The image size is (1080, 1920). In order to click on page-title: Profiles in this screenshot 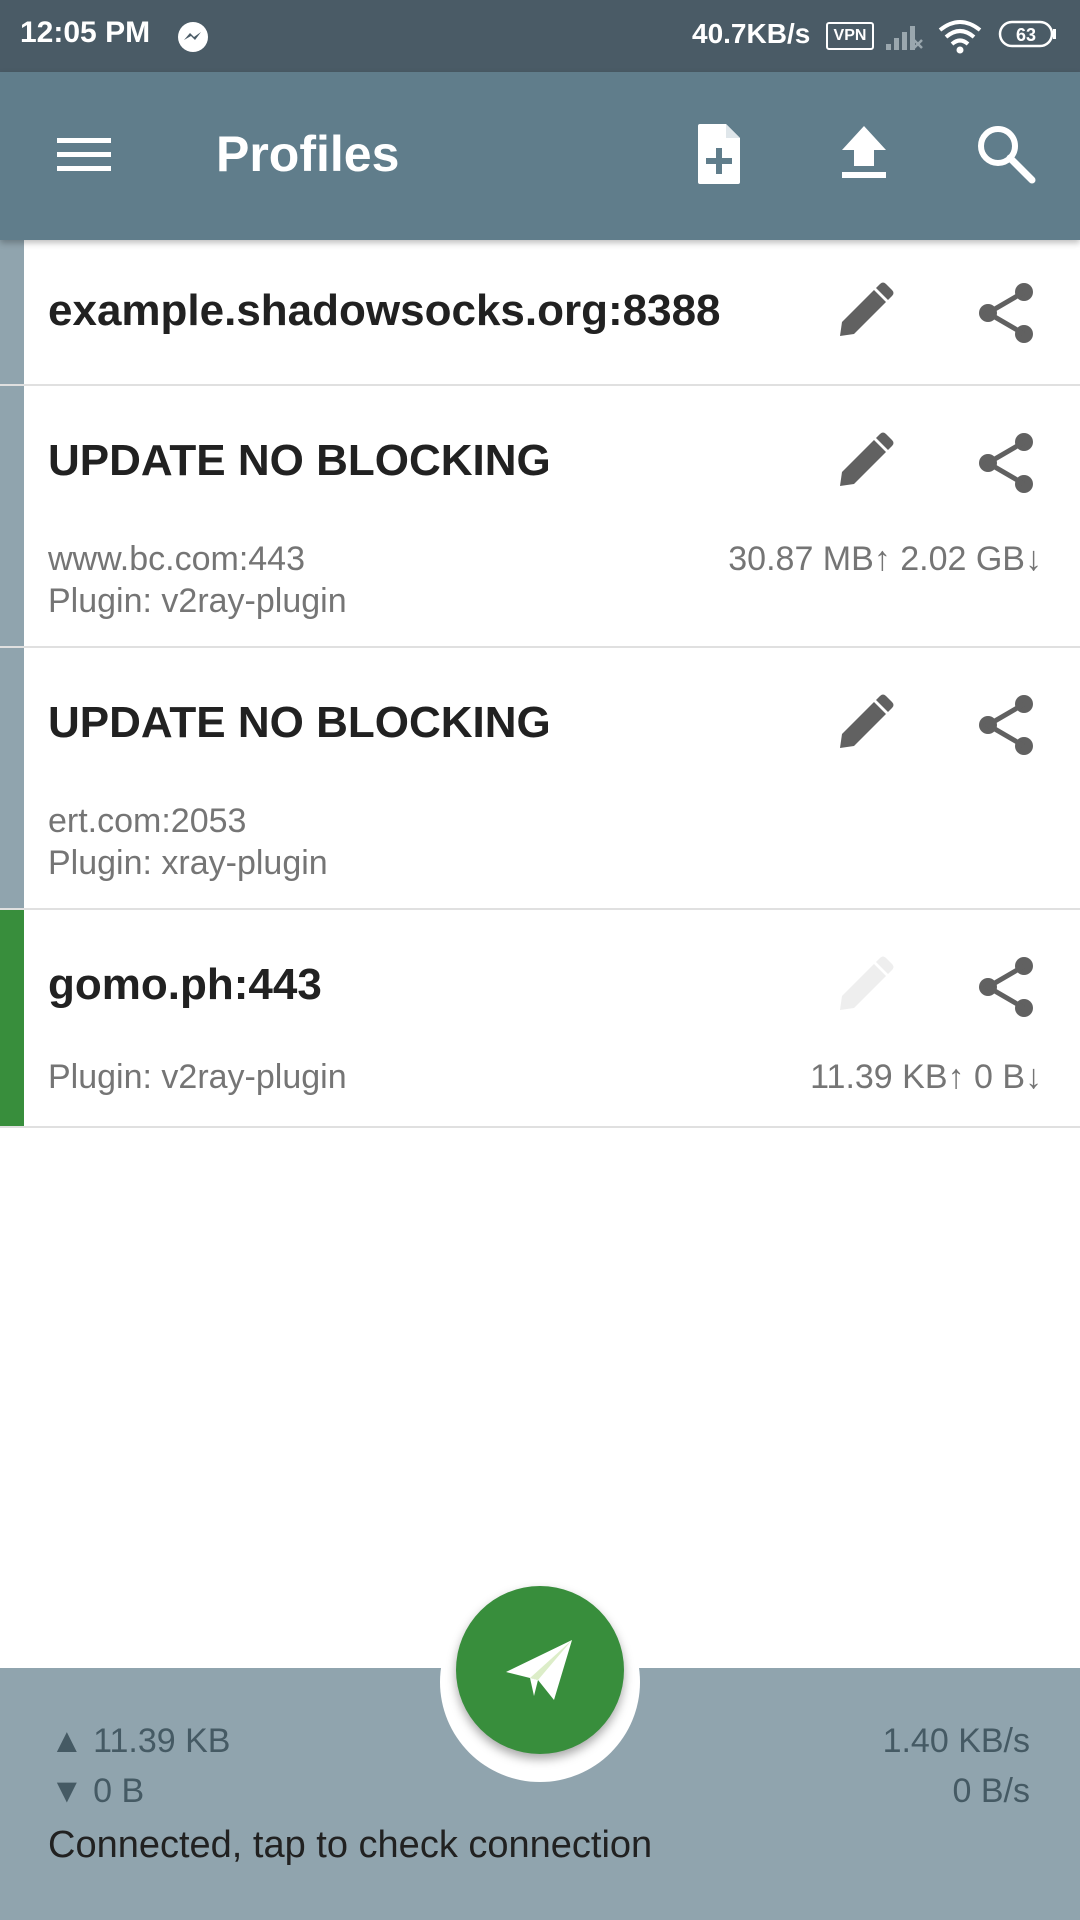, I will do `click(308, 154)`.